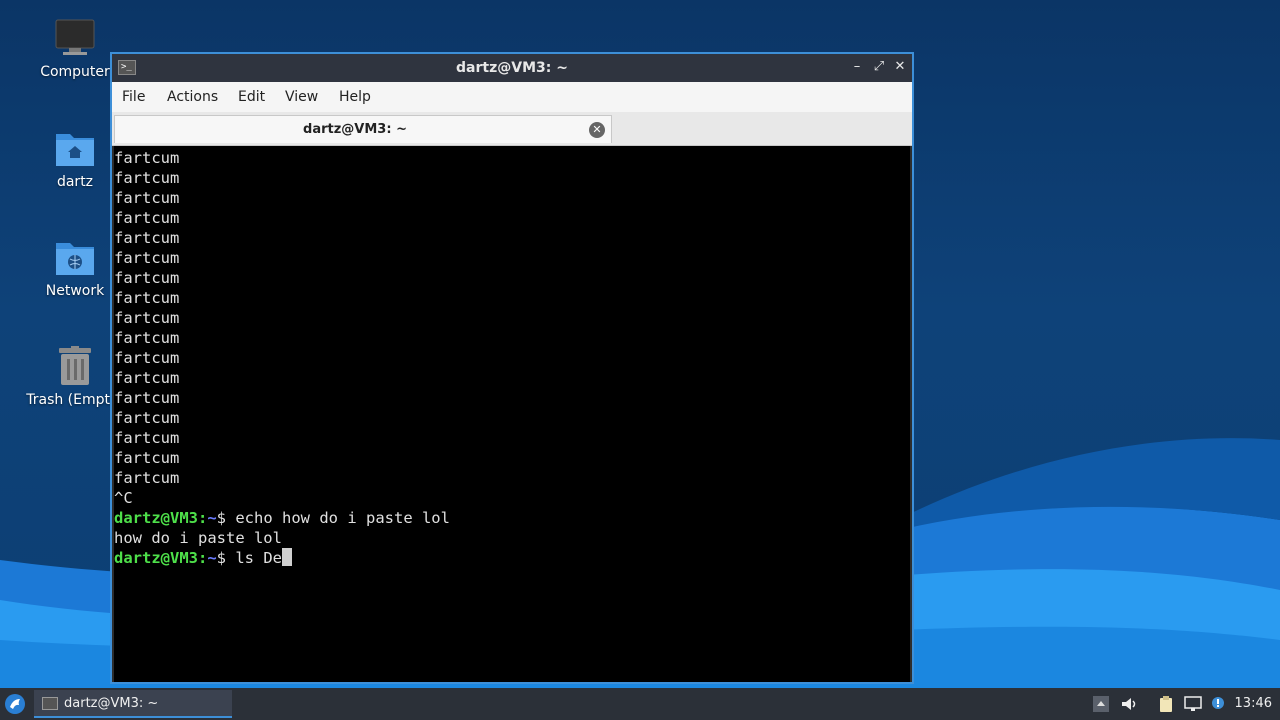  I want to click on window-titlebar: >_ dartz@VM3: ~ – ⤢ ✕, so click(512, 68).